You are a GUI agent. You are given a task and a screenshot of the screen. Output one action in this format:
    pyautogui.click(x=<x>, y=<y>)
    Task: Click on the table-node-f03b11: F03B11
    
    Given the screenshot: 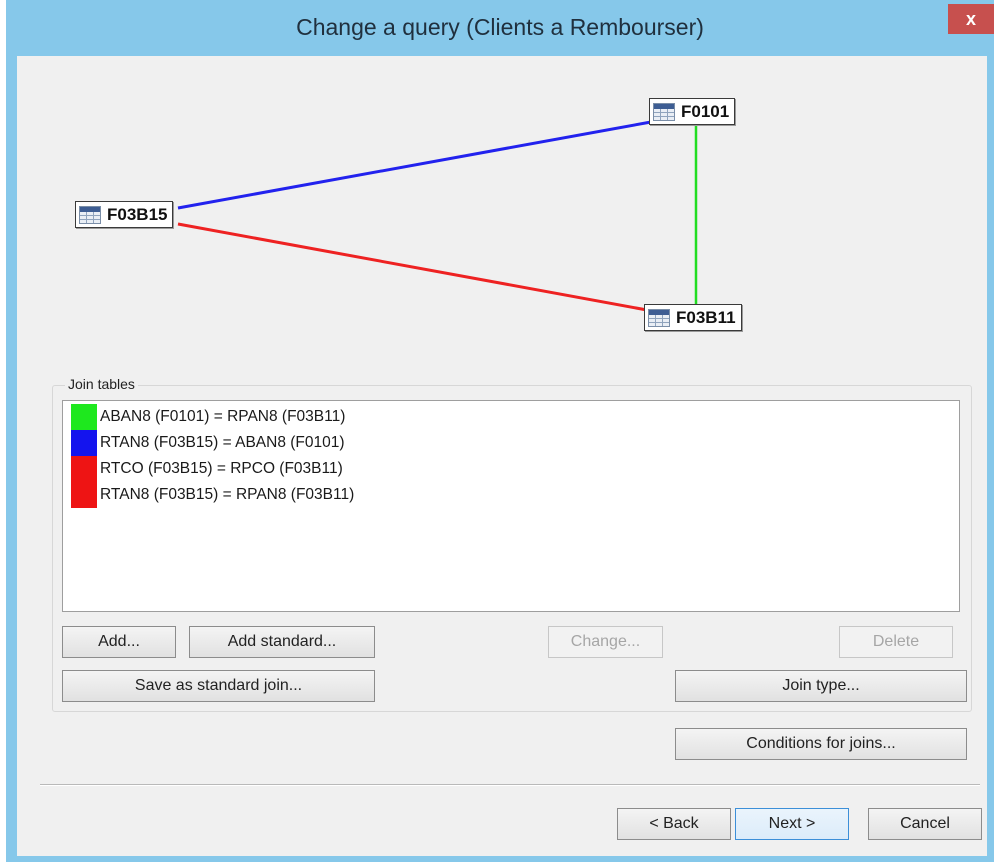 What is the action you would take?
    pyautogui.click(x=693, y=317)
    